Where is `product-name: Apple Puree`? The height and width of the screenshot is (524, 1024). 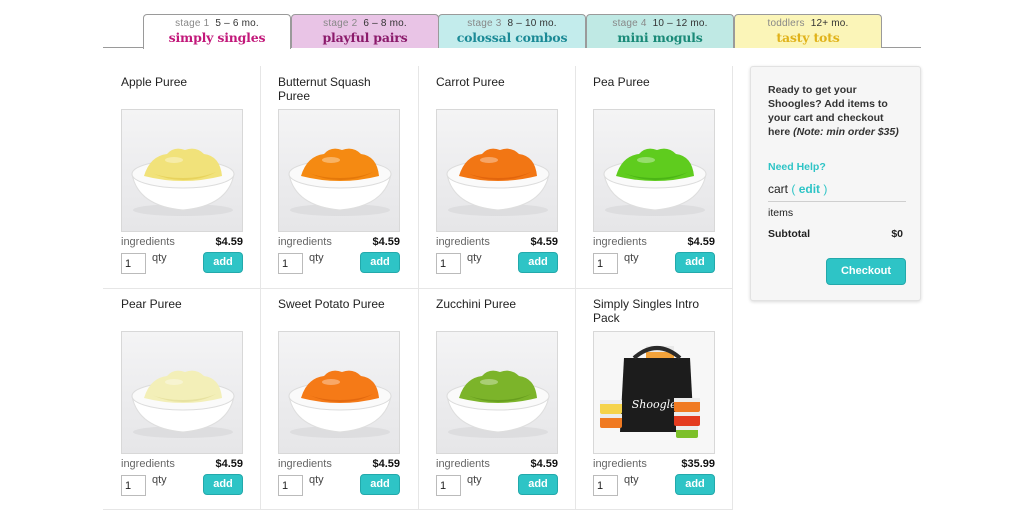
product-name: Apple Puree is located at coordinates (183, 82).